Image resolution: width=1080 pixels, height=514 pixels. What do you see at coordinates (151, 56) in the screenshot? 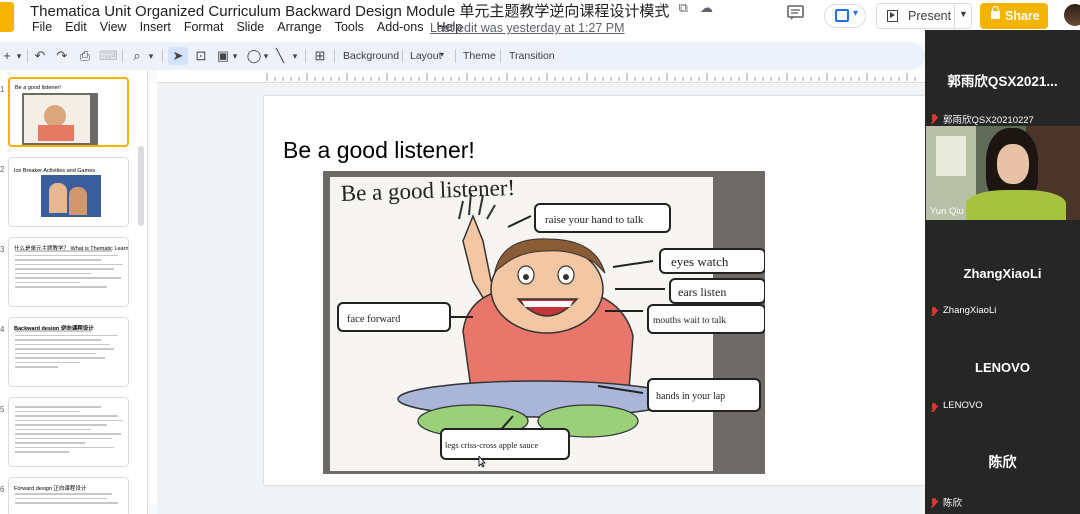
I see `zoom-chevron-icon: ▾` at bounding box center [151, 56].